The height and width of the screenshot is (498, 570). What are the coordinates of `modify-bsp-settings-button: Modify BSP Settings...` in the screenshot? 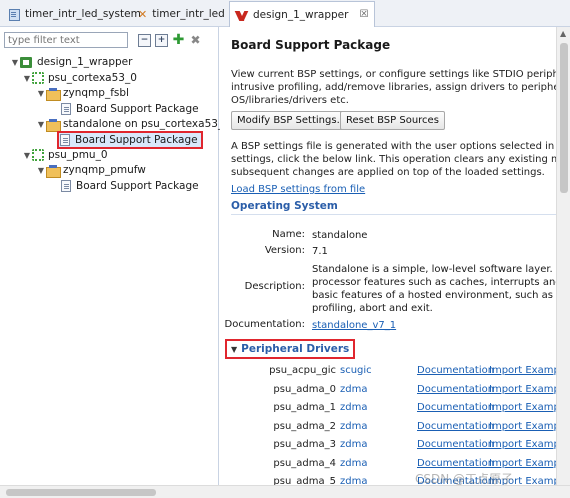 It's located at (292, 120).